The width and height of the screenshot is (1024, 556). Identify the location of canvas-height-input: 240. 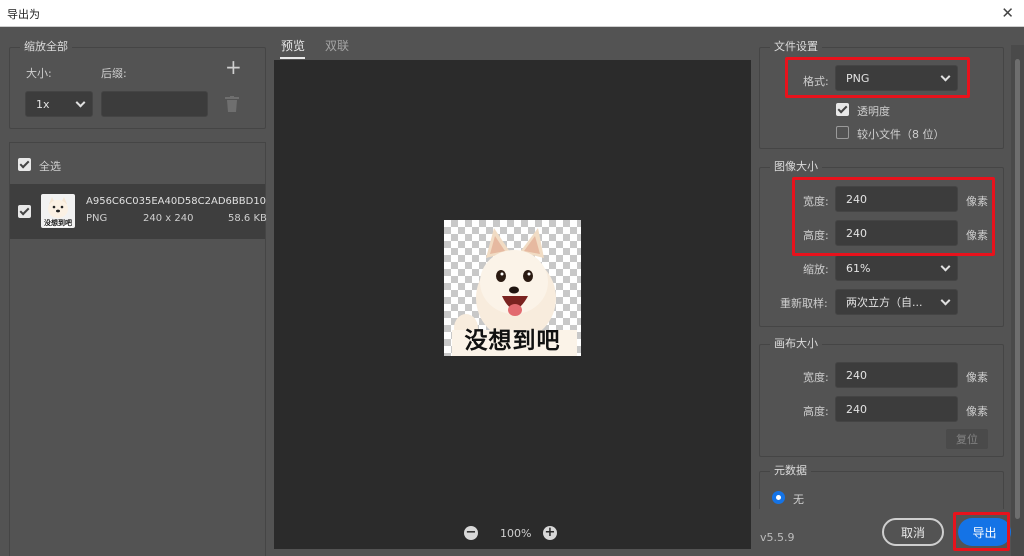
(896, 409).